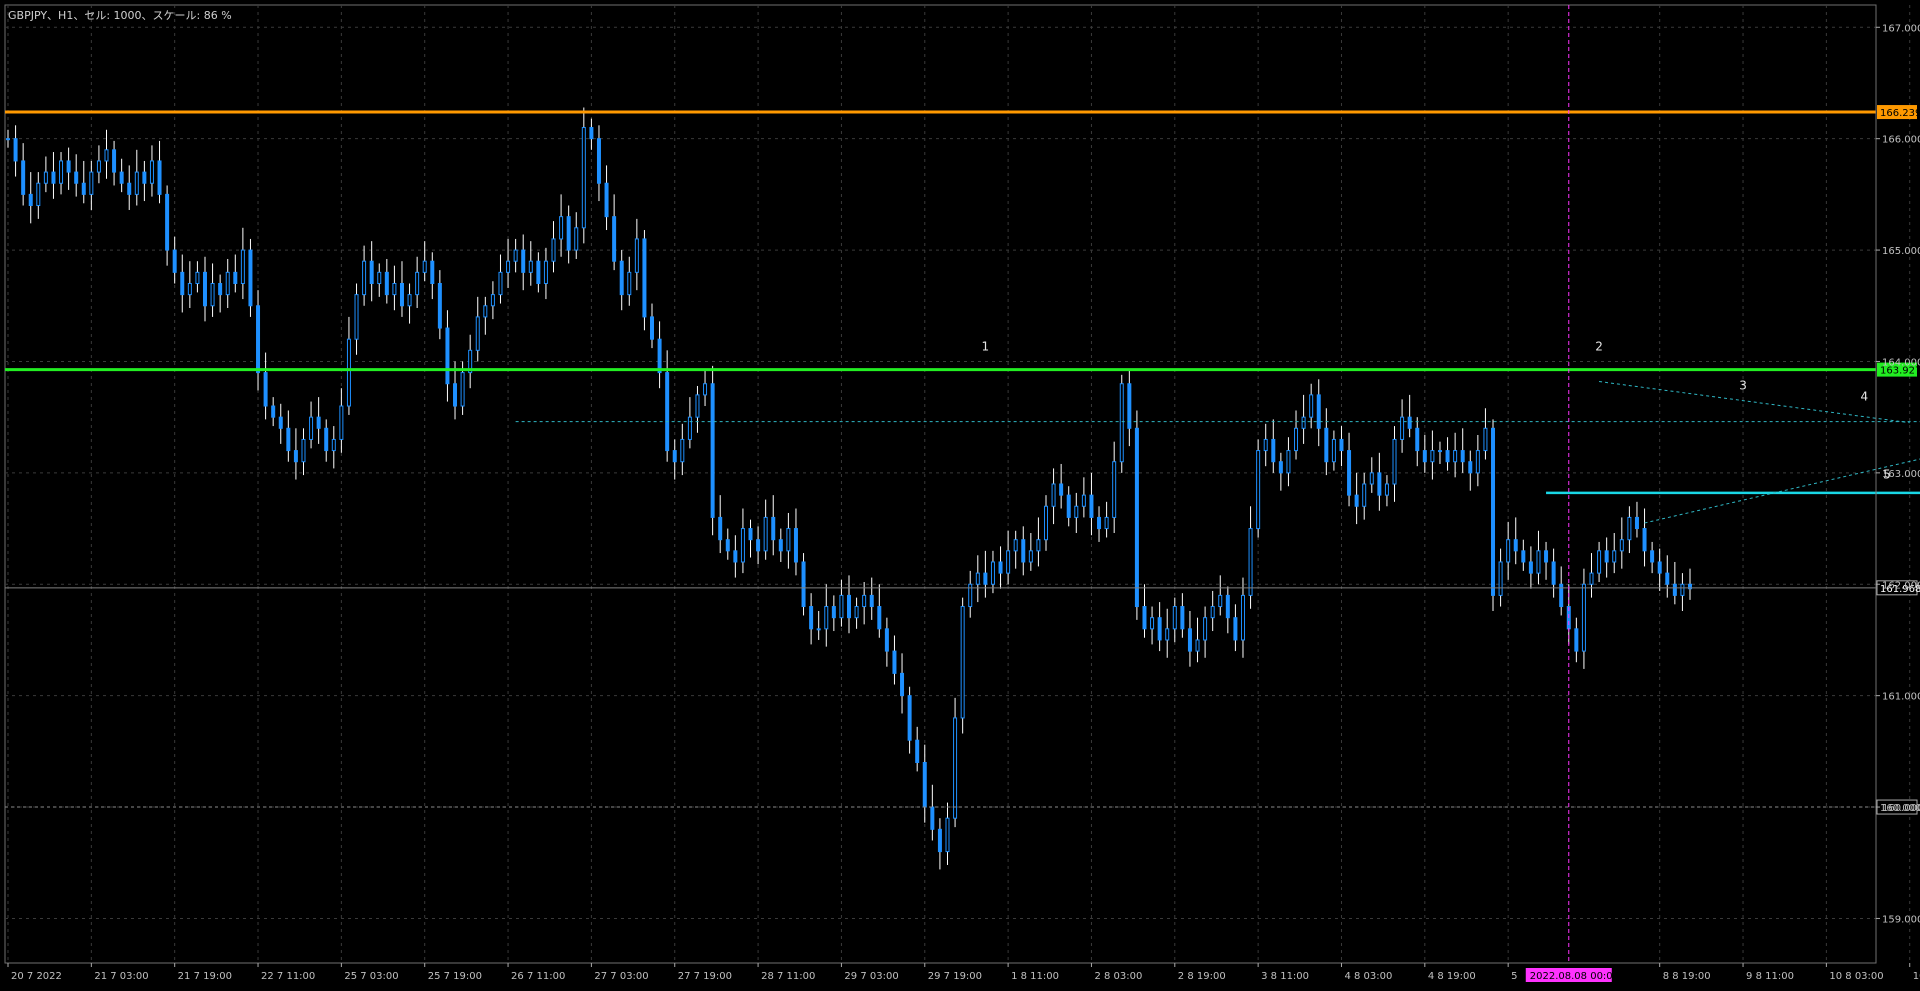  I want to click on y-tick-label: 162.000, so click(1901, 585).